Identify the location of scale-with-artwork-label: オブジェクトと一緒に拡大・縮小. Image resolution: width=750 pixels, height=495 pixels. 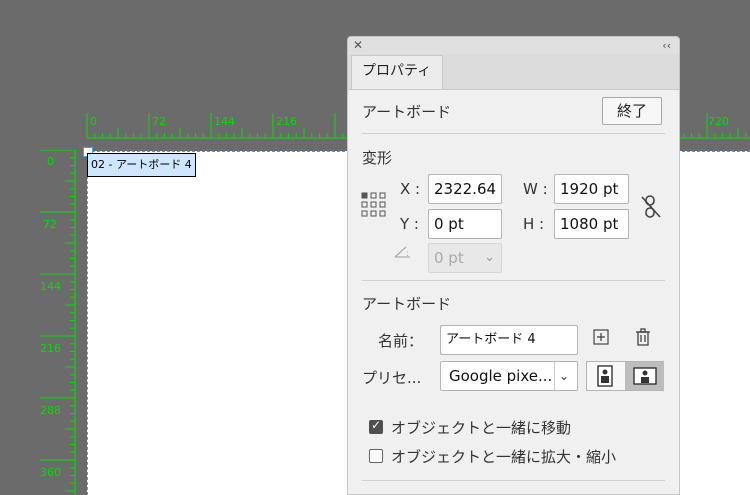
(503, 456).